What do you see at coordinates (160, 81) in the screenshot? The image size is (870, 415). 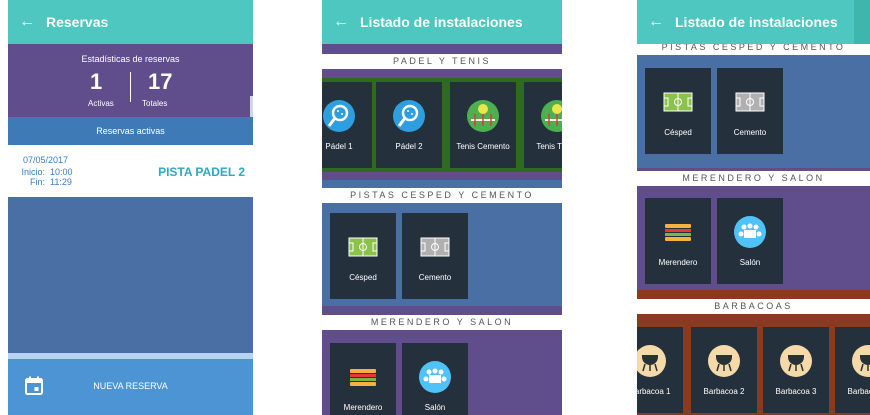 I see `total-count: 17` at bounding box center [160, 81].